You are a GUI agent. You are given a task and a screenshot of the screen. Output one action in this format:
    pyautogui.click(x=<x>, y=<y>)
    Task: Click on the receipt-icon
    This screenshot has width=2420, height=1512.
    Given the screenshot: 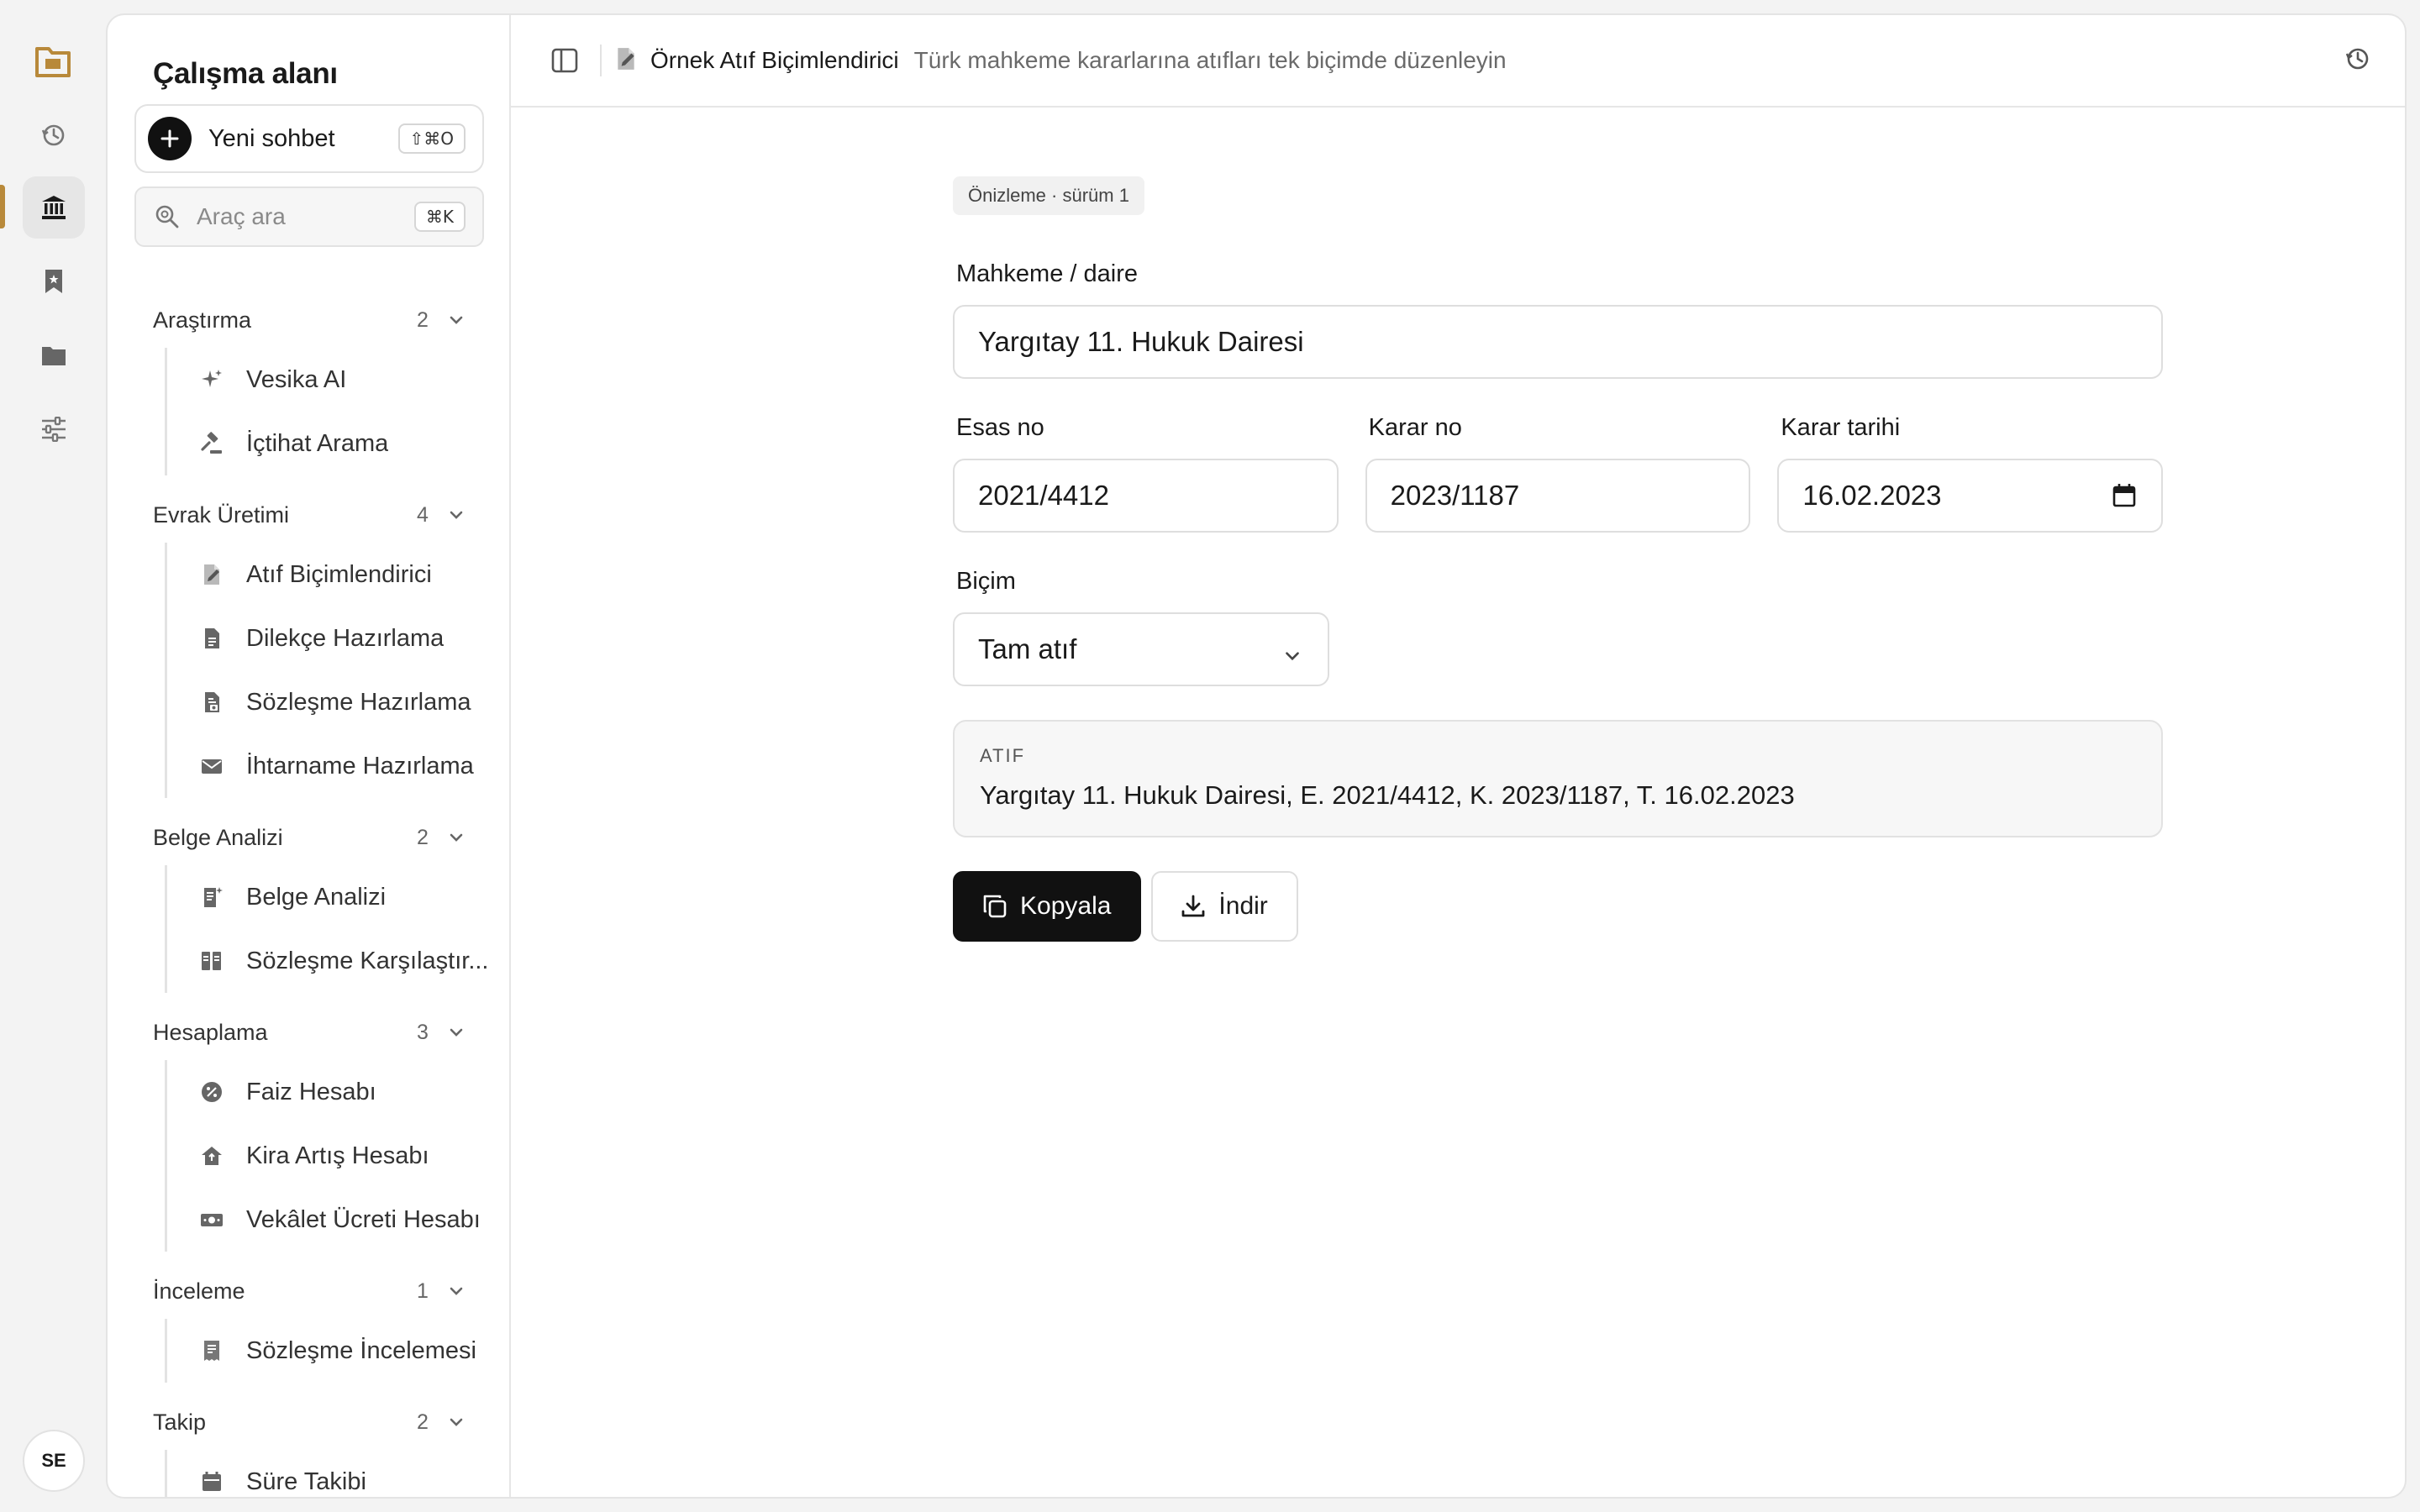 What is the action you would take?
    pyautogui.click(x=211, y=1350)
    